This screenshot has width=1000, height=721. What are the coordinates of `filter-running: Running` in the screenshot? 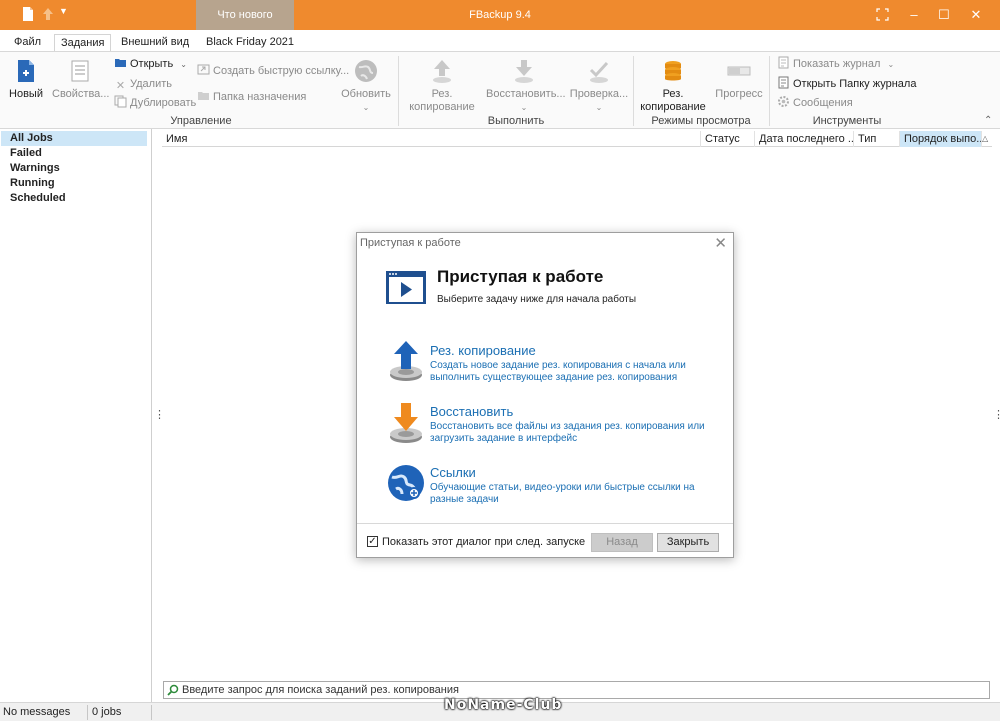 It's located at (74, 183).